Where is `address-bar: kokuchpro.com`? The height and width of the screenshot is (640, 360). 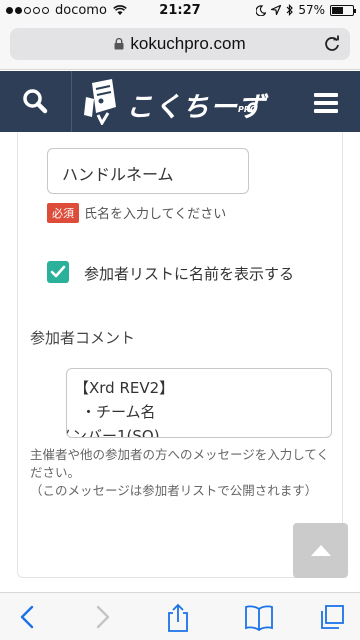 address-bar: kokuchpro.com is located at coordinates (180, 44).